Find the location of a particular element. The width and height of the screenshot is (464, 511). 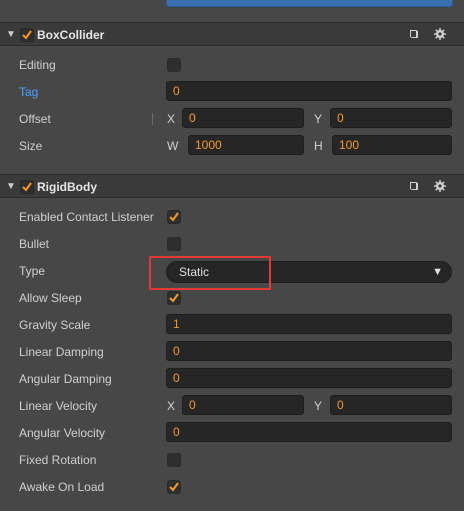

rigidbody-header: ▼ RigidBody is located at coordinates (232, 186).